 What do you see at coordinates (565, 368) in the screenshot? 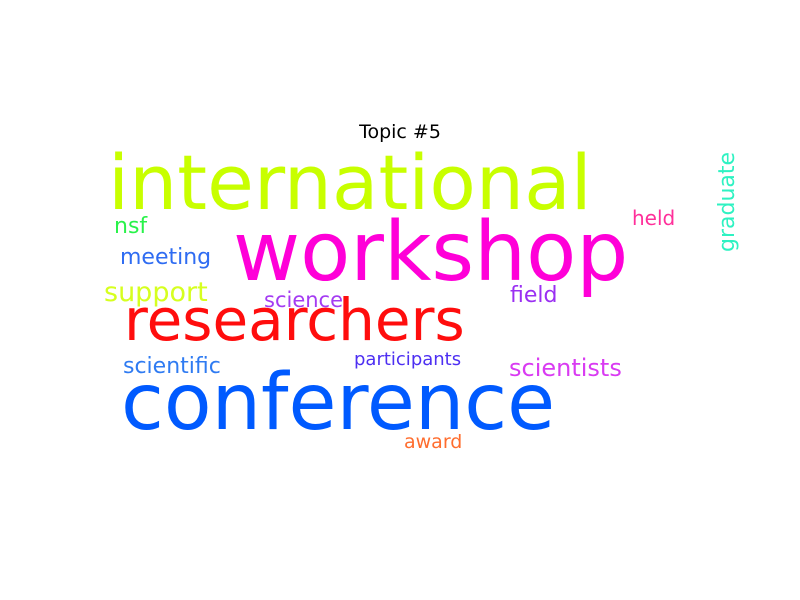
I see `word-scientists: scientists` at bounding box center [565, 368].